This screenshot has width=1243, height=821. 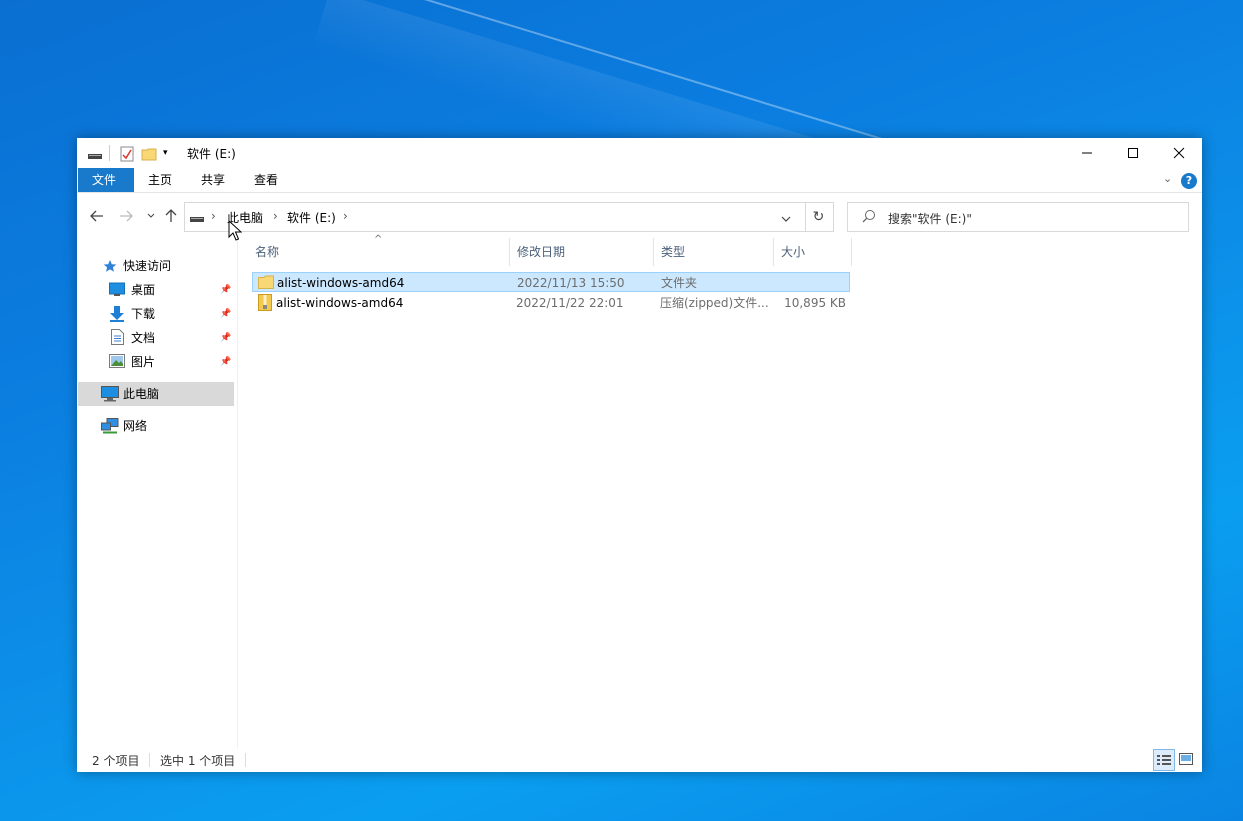 What do you see at coordinates (213, 180) in the screenshot?
I see `tab-share: 共享` at bounding box center [213, 180].